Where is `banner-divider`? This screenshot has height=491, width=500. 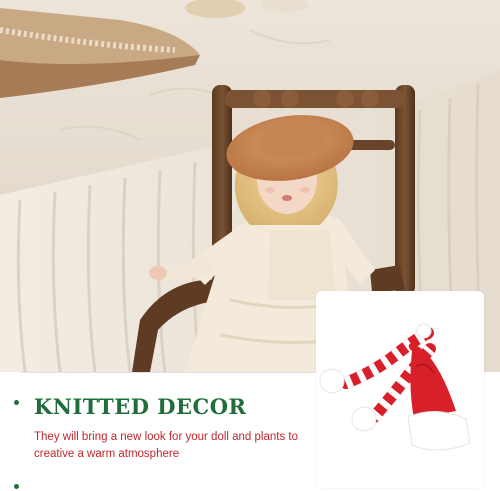 banner-divider is located at coordinates (168, 372).